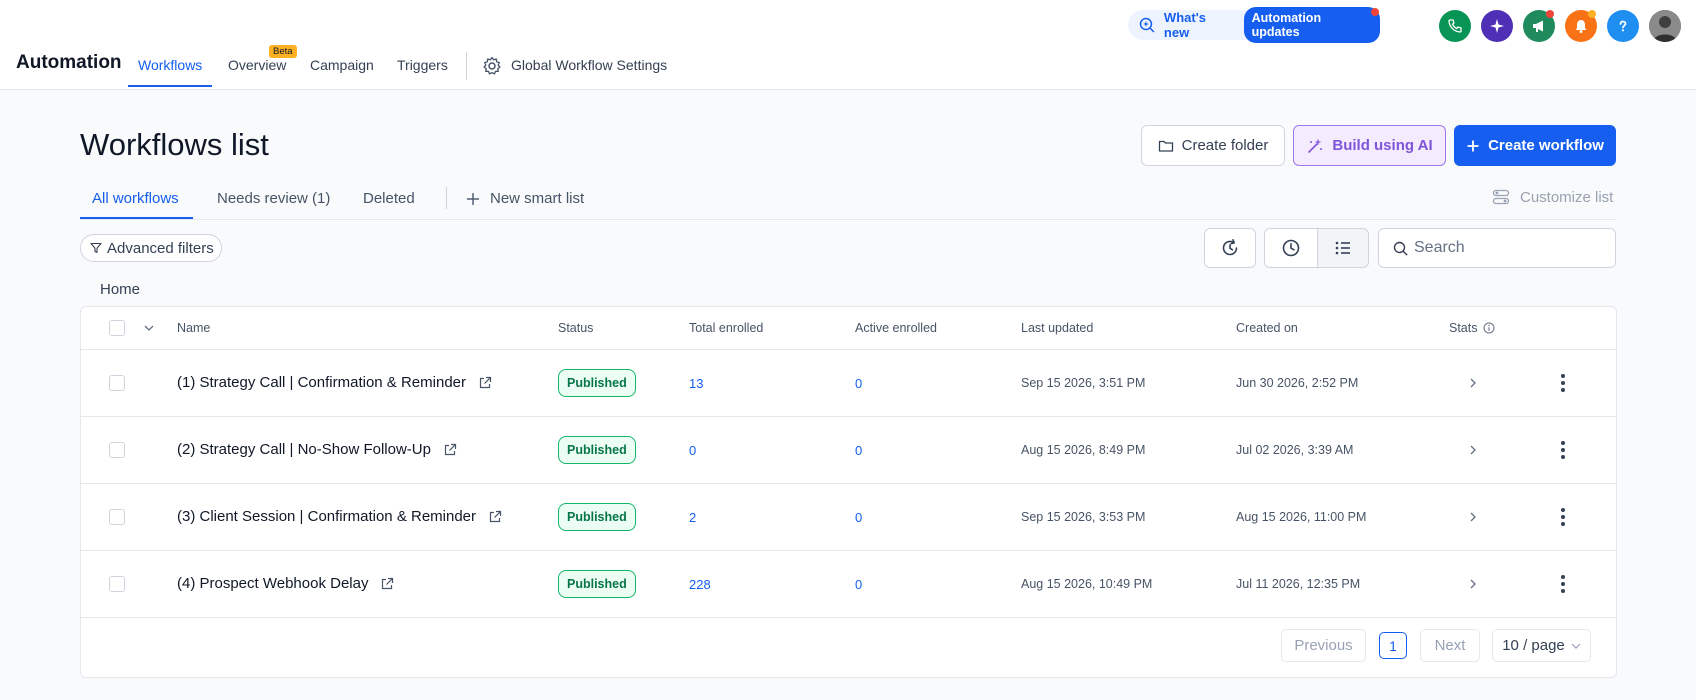 The image size is (1696, 700). I want to click on column-active-enrolled: Active enrolled, so click(896, 328).